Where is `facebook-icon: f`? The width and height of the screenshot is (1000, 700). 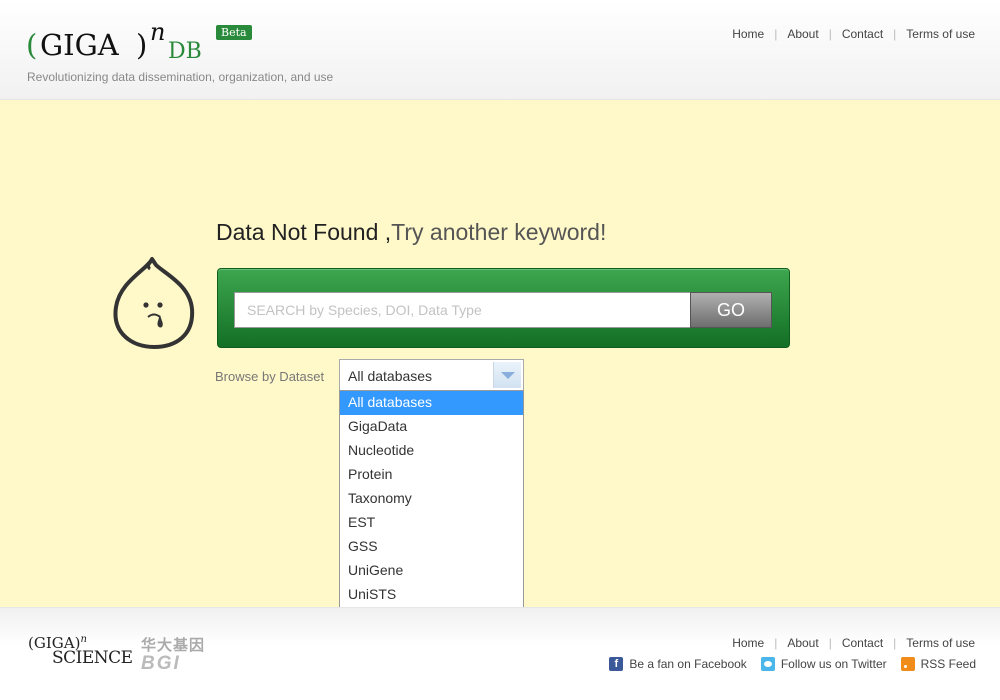
facebook-icon: f is located at coordinates (616, 664).